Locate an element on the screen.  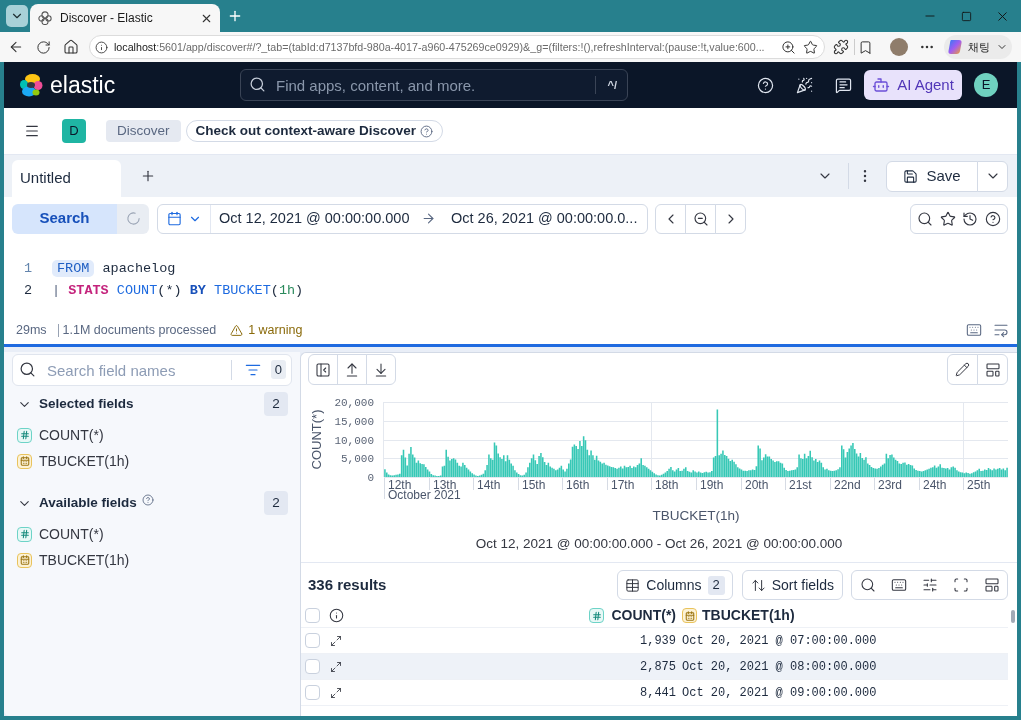
zoom-out-icon is located at coordinates (700, 218).